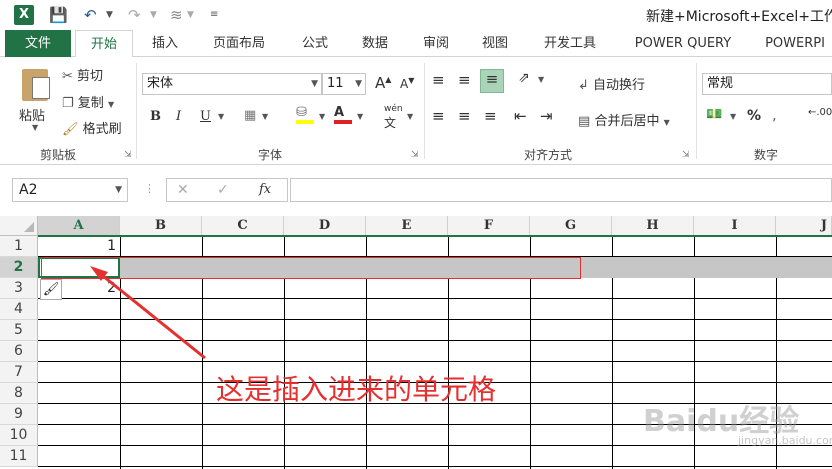 The height and width of the screenshot is (469, 832). I want to click on align-middle-icon: ≡, so click(464, 80).